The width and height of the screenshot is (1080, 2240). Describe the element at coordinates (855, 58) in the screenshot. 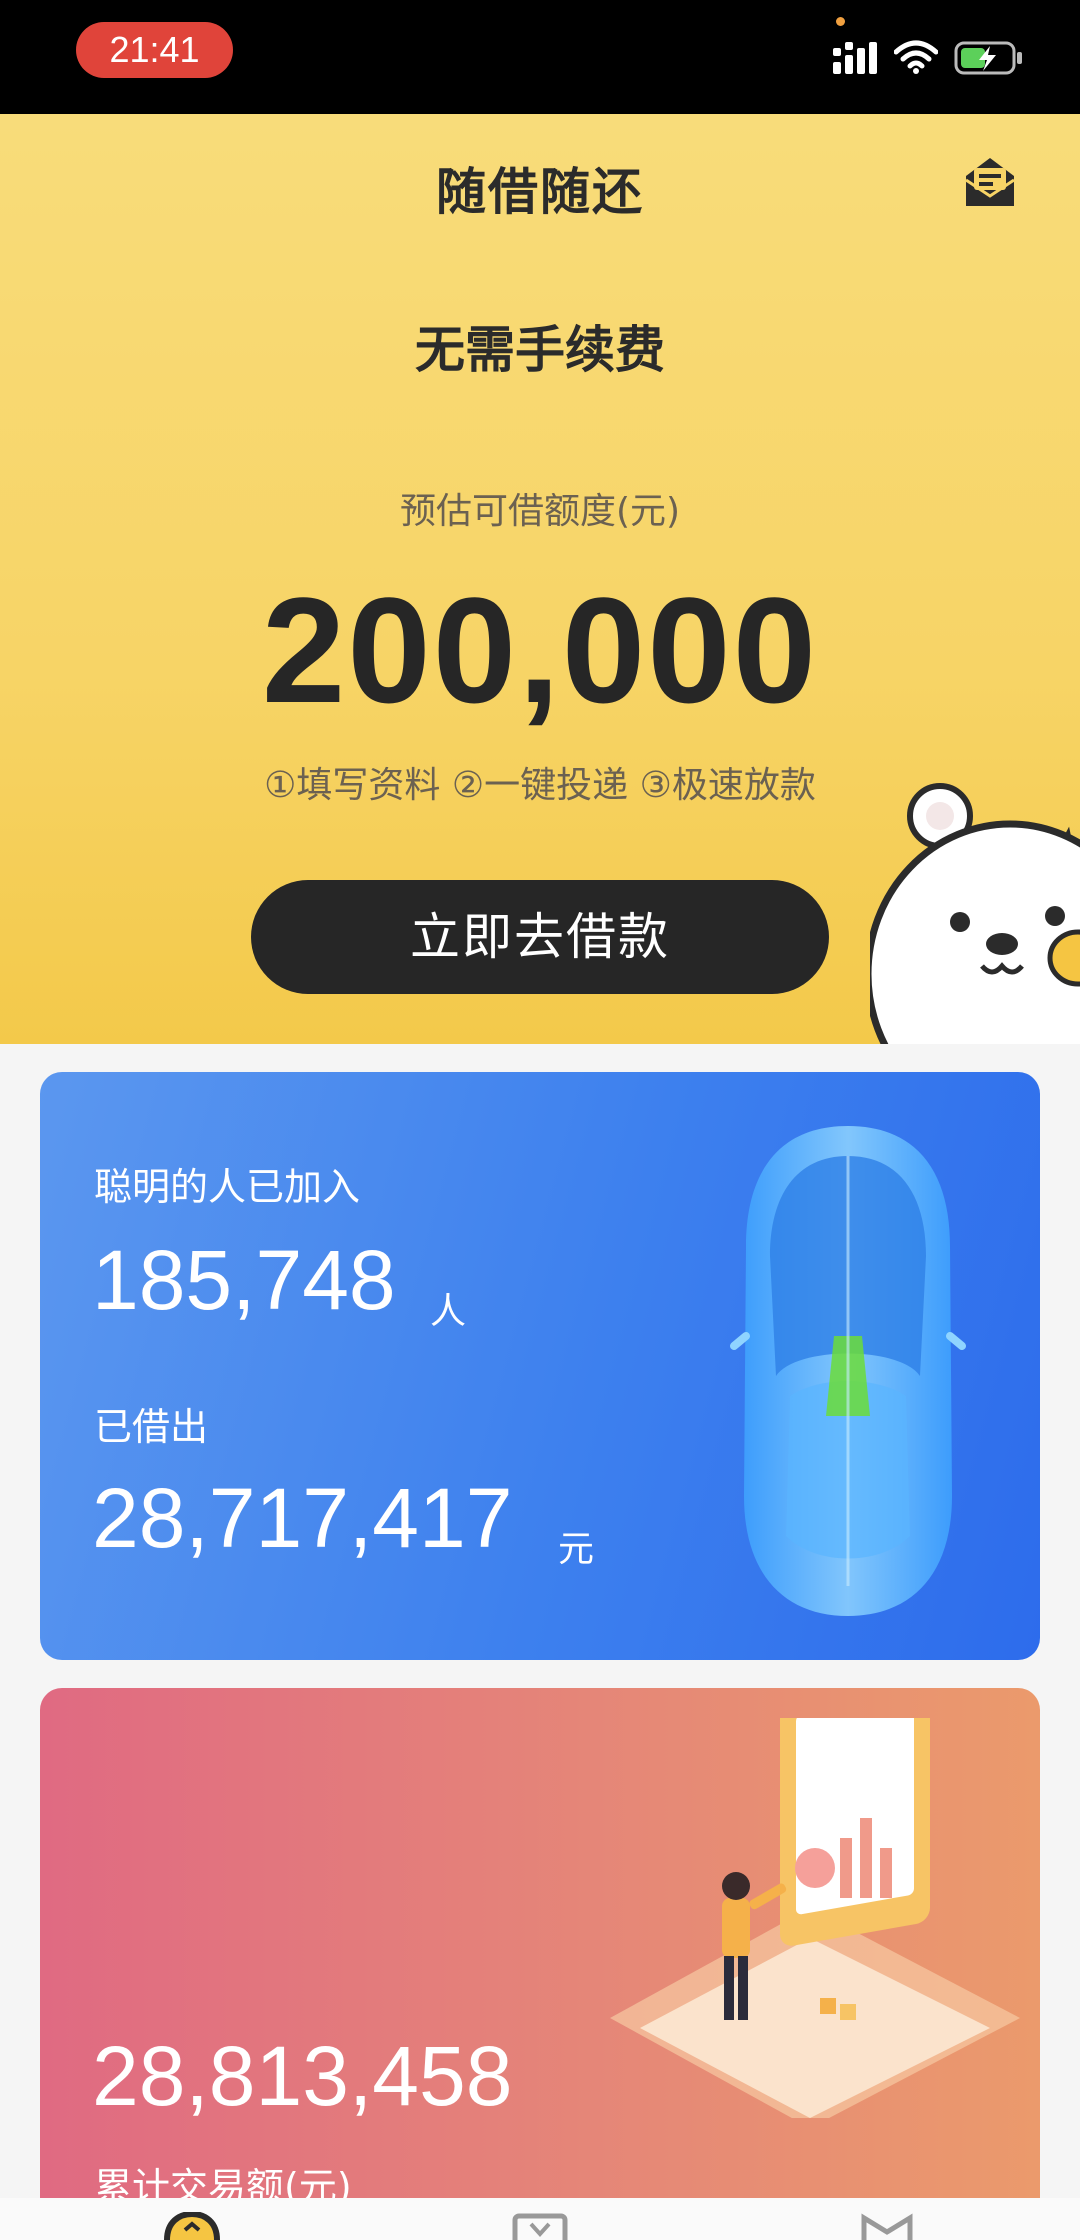

I see `signal-icon` at that location.